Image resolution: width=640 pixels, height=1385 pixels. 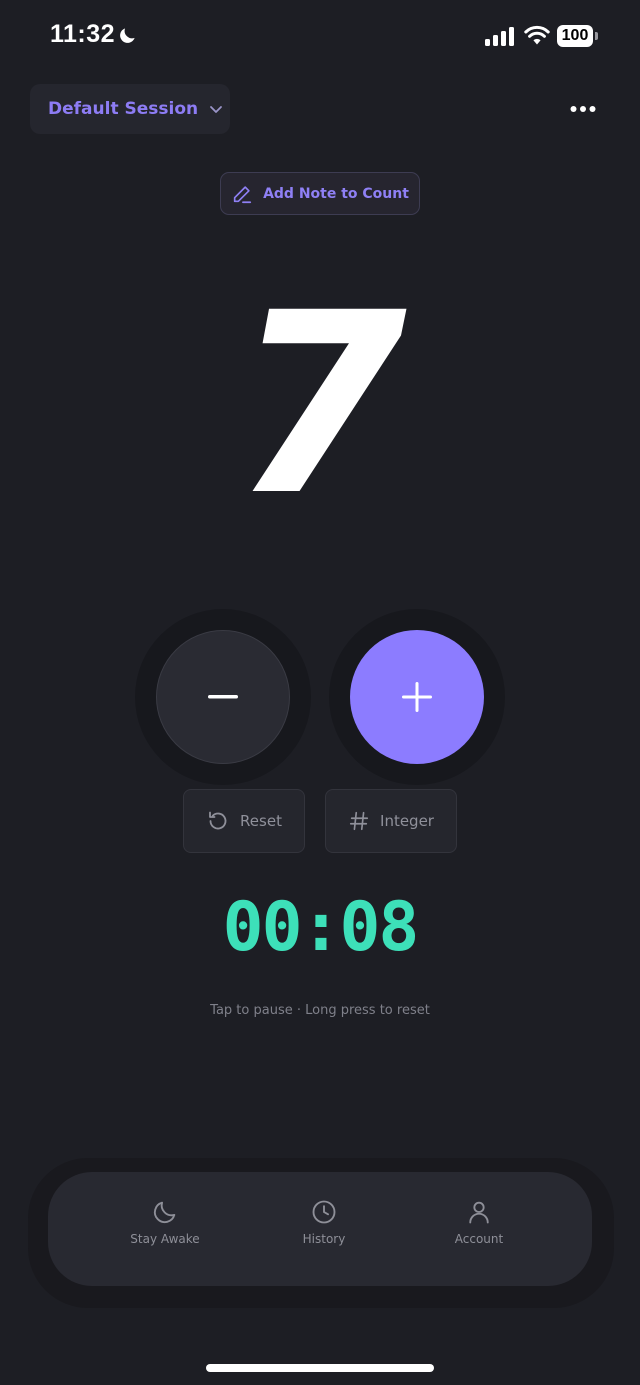 What do you see at coordinates (537, 35) in the screenshot?
I see `wifi-icon` at bounding box center [537, 35].